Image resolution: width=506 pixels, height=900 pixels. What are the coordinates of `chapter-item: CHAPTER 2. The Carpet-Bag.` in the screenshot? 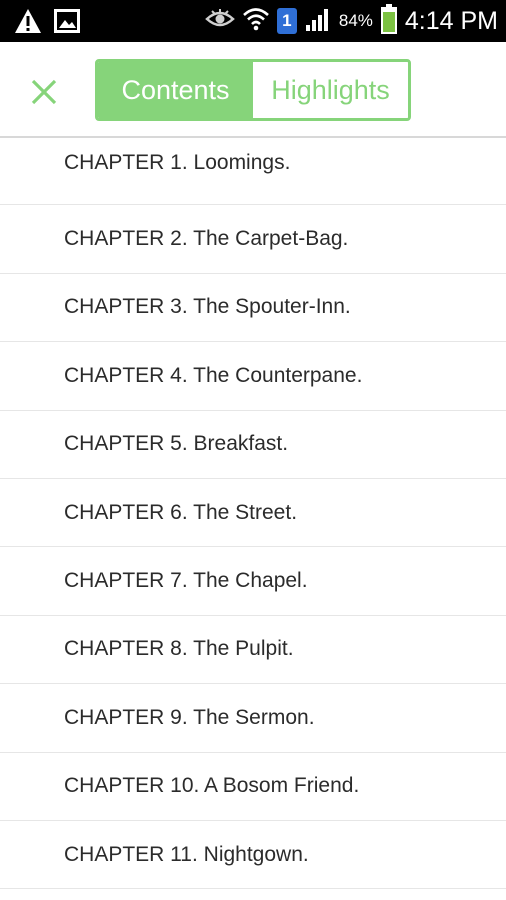 It's located at (253, 239).